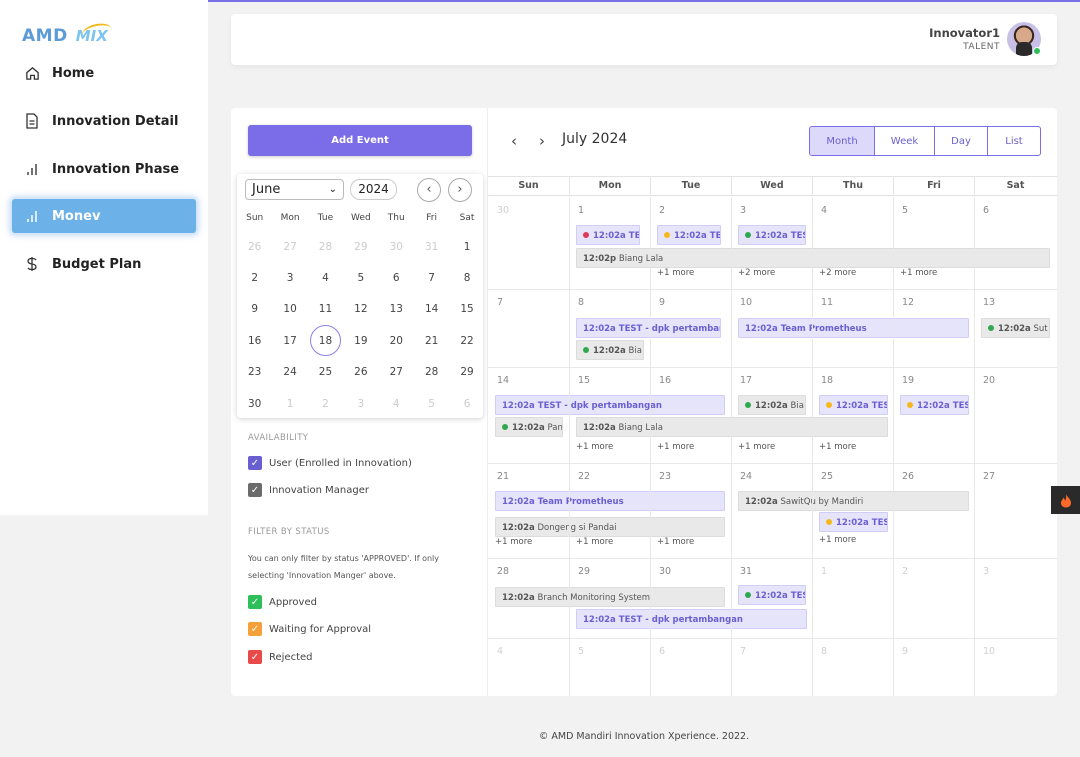 Image resolution: width=1080 pixels, height=757 pixels. I want to click on calendar-day-number: 19, so click(908, 380).